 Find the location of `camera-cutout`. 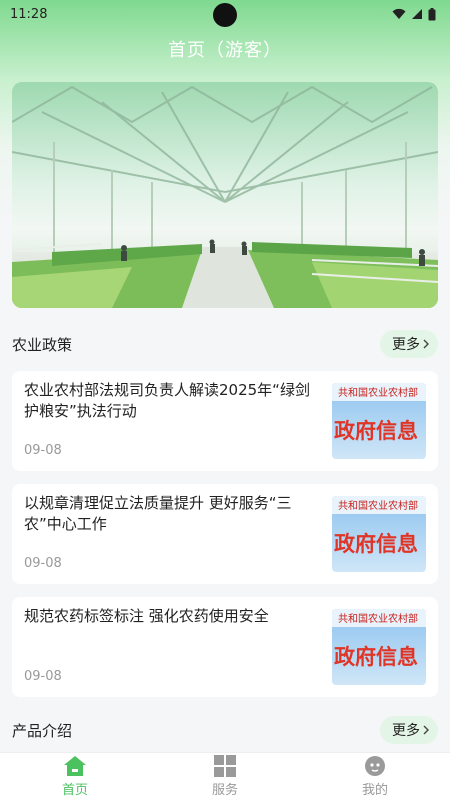

camera-cutout is located at coordinates (225, 15).